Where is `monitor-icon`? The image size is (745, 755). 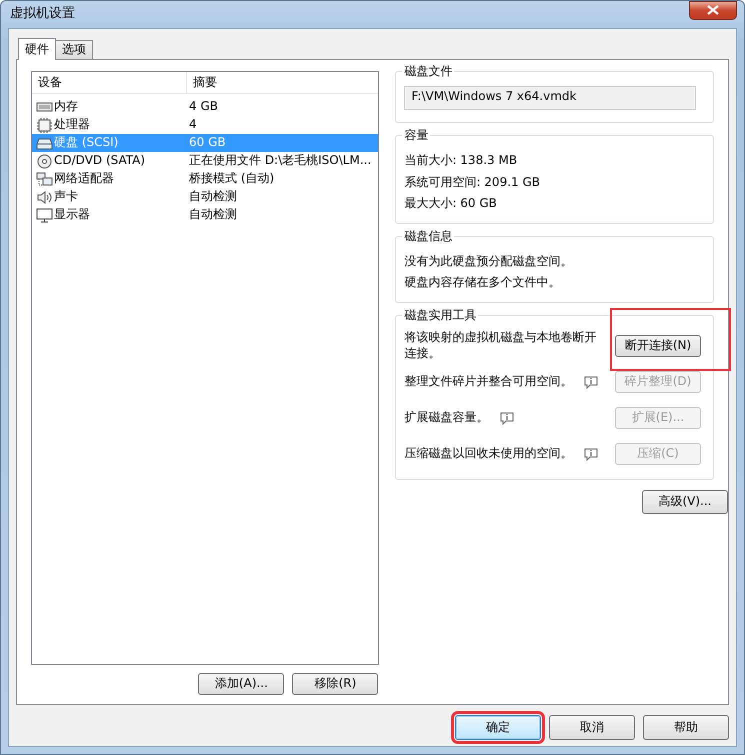 monitor-icon is located at coordinates (44, 215).